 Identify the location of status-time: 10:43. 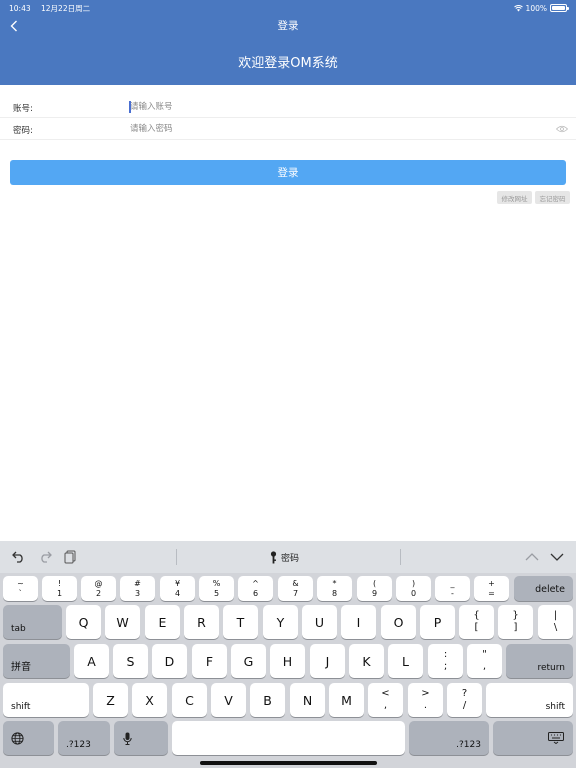
(20, 8).